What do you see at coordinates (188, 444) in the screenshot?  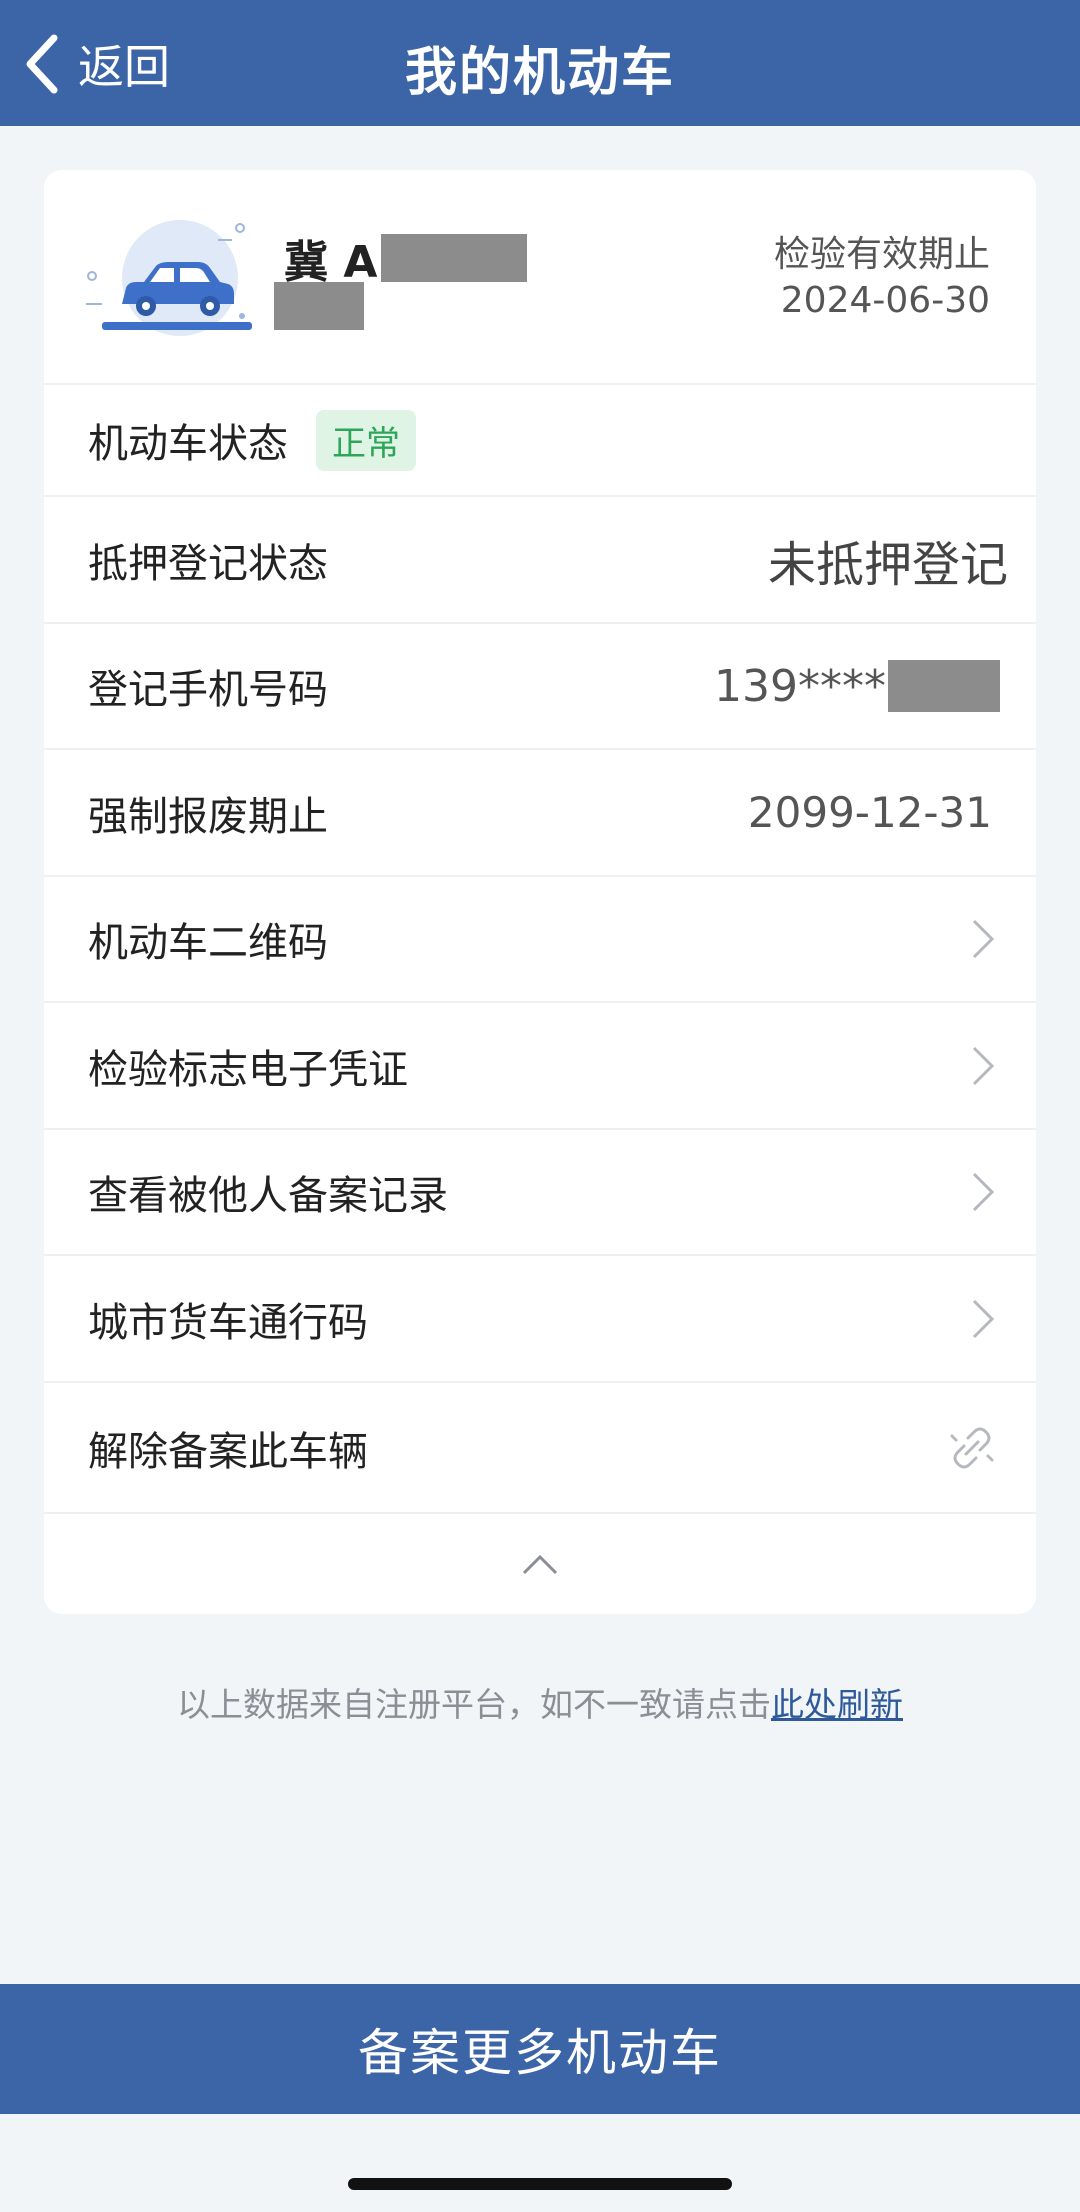 I see `row-label: 机动车状态` at bounding box center [188, 444].